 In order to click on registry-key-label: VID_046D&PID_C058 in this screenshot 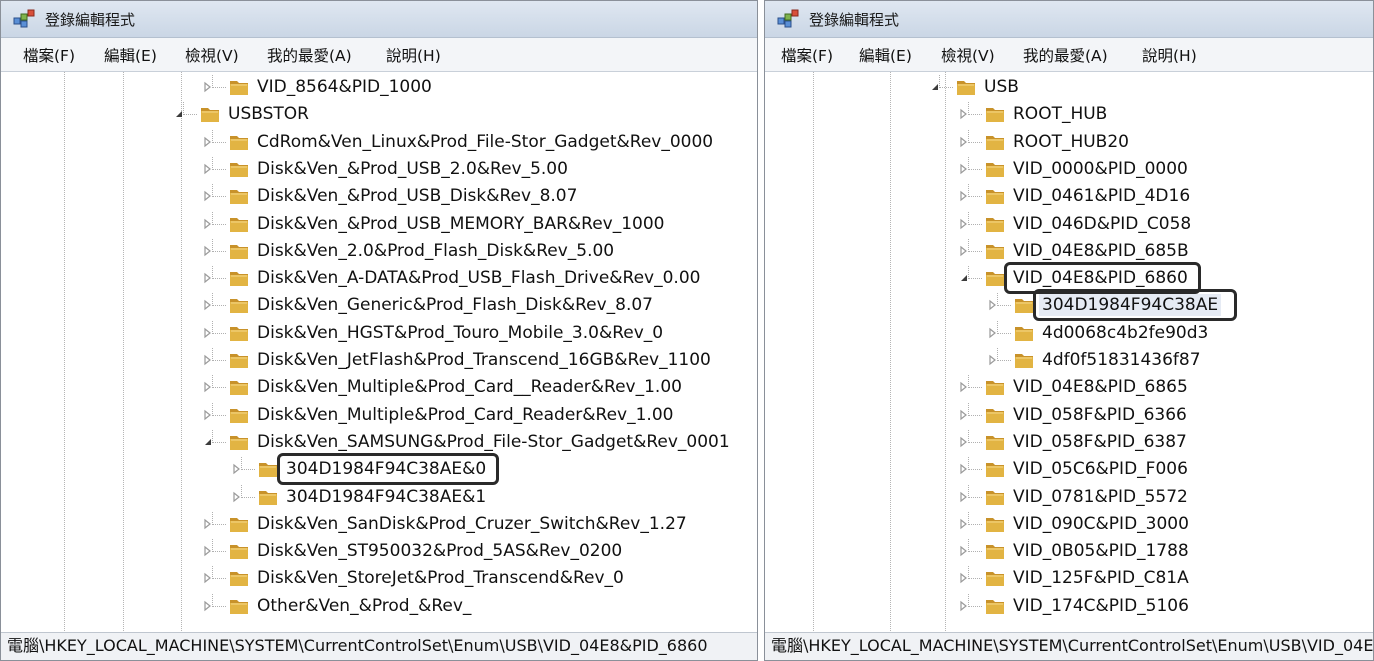, I will do `click(1102, 224)`.